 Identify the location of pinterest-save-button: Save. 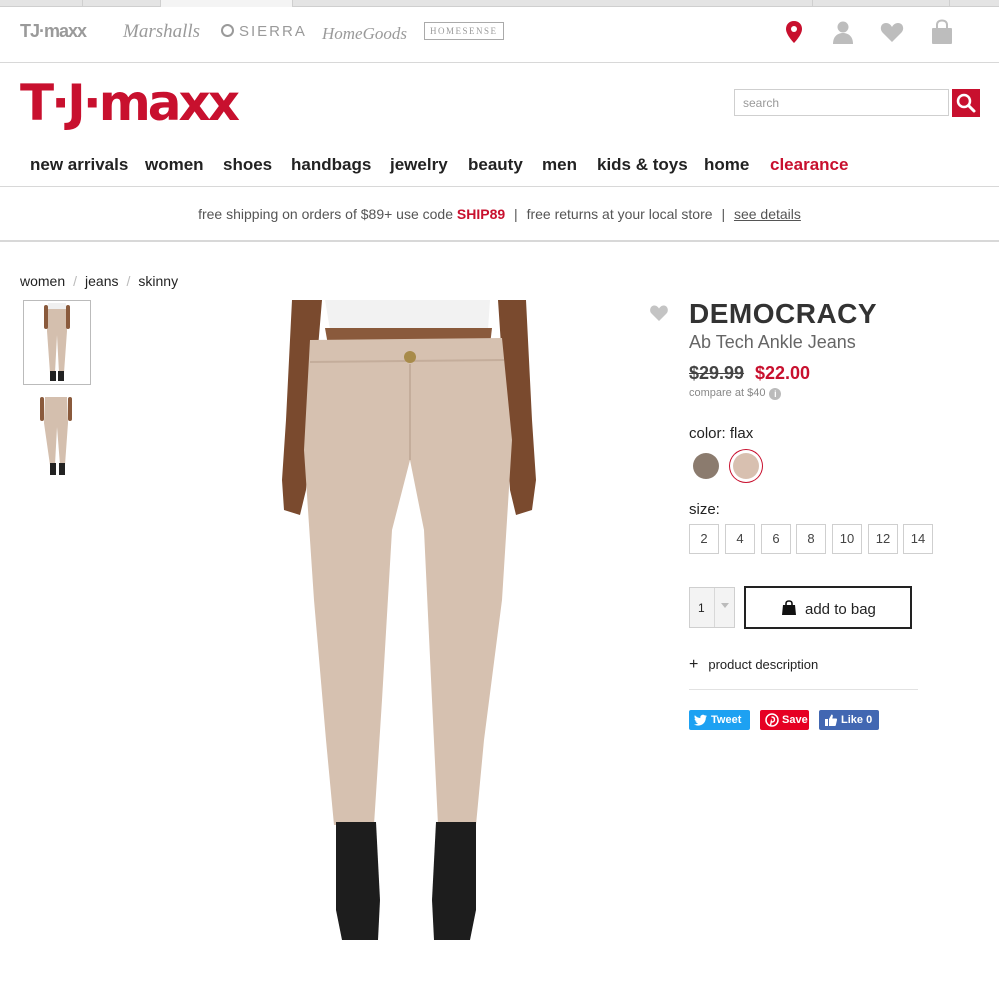
(784, 720).